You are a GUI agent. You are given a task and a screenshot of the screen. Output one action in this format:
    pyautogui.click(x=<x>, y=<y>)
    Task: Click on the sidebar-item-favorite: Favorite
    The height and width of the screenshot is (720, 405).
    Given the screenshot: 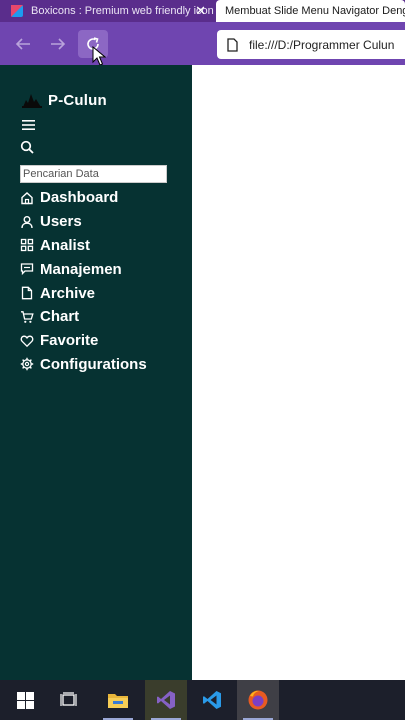 What is the action you would take?
    pyautogui.click(x=83, y=341)
    